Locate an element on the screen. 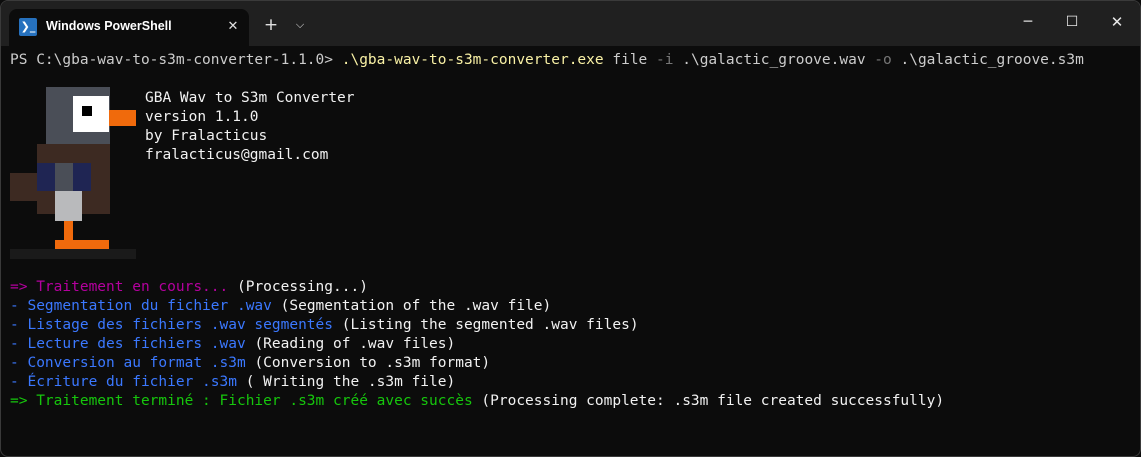  output-note: (Segmentation of the .wav file) is located at coordinates (416, 306).